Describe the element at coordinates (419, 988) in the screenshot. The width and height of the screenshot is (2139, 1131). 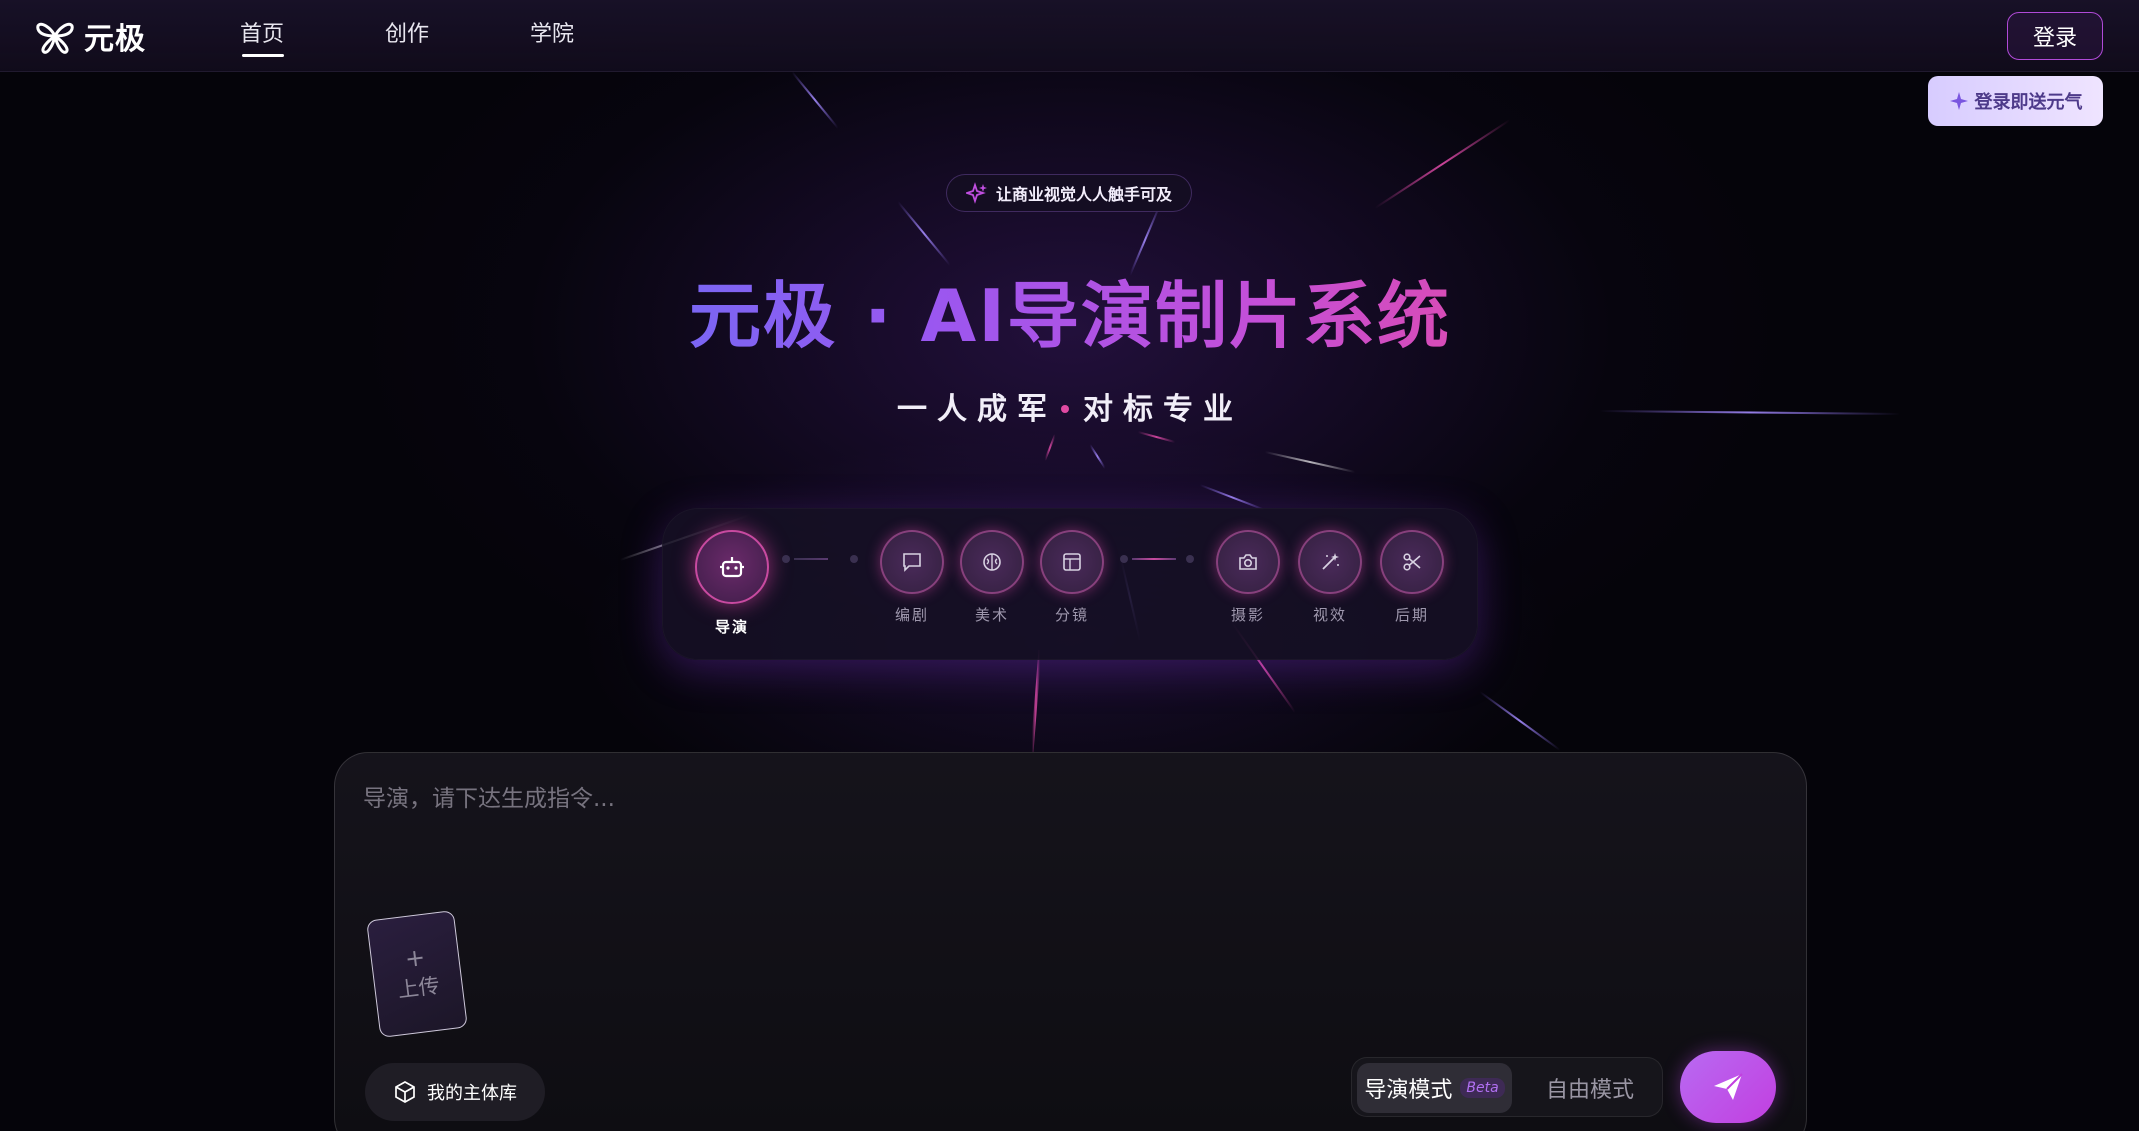
I see `upload-label: 上传` at that location.